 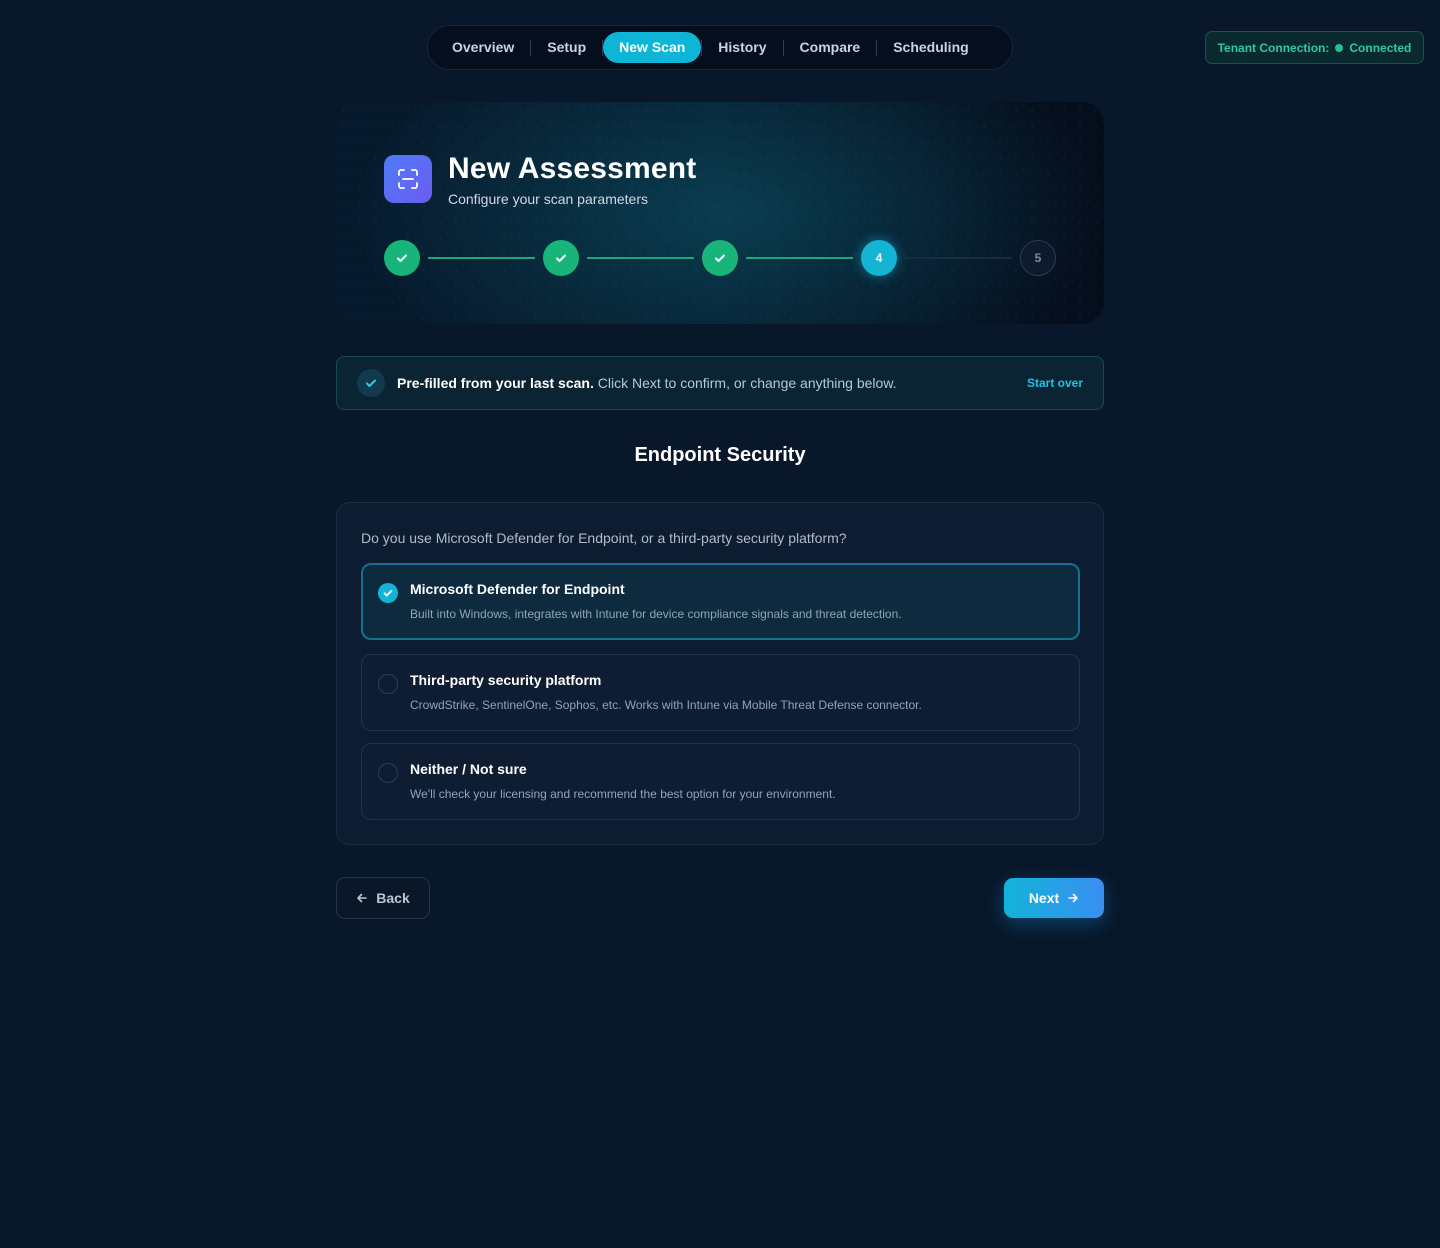 I want to click on prefill-message-bold: Pre-filled from your last scan., so click(x=495, y=383).